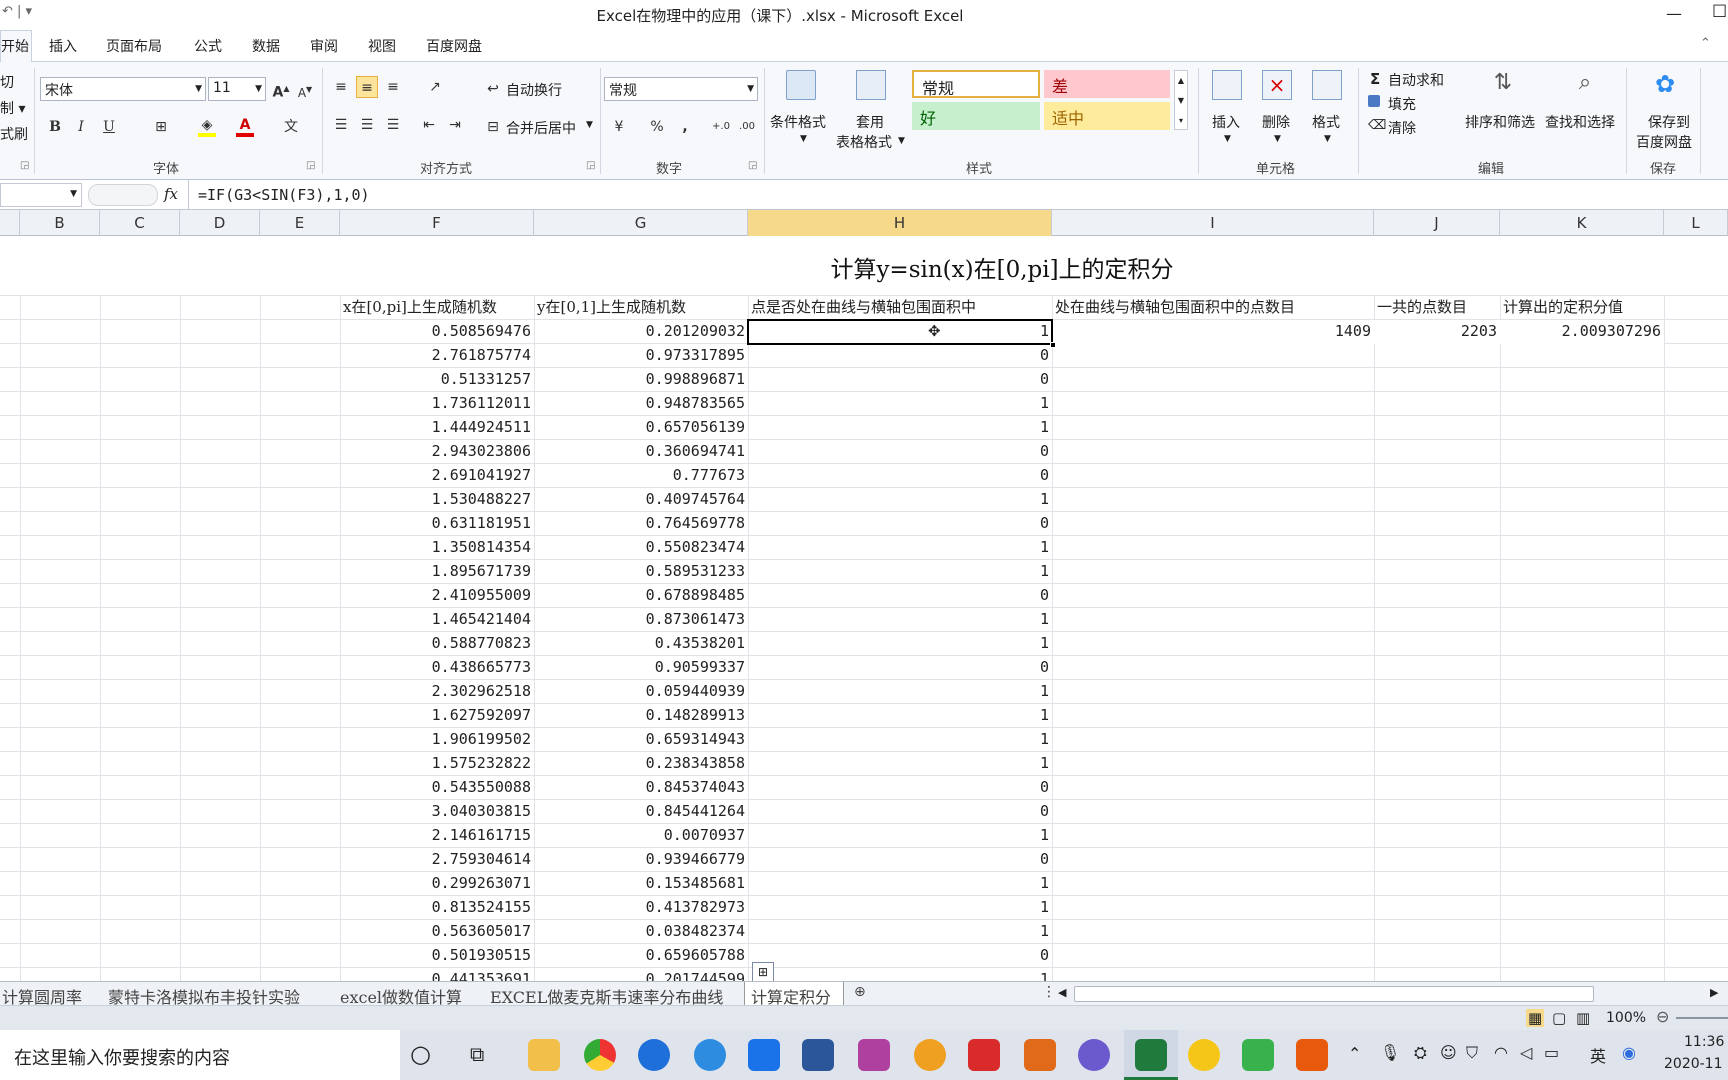 This screenshot has height=1080, width=1728. I want to click on format-painter-button: 式刷, so click(14, 134).